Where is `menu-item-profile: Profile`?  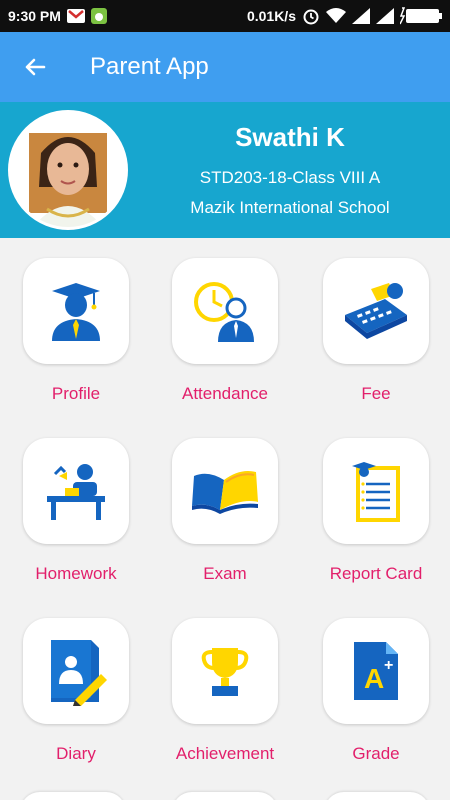
menu-item-profile: Profile is located at coordinates (76, 328).